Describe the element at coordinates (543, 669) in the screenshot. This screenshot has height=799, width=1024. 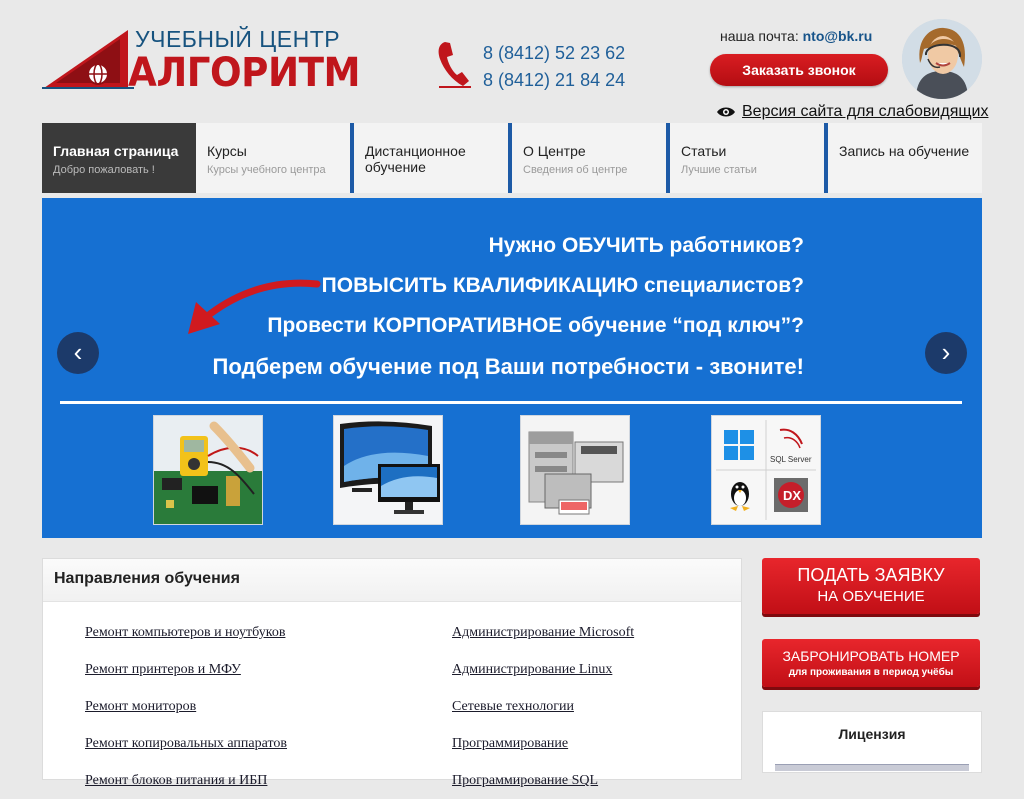
I see `direction-link: Администрирование Linux` at that location.